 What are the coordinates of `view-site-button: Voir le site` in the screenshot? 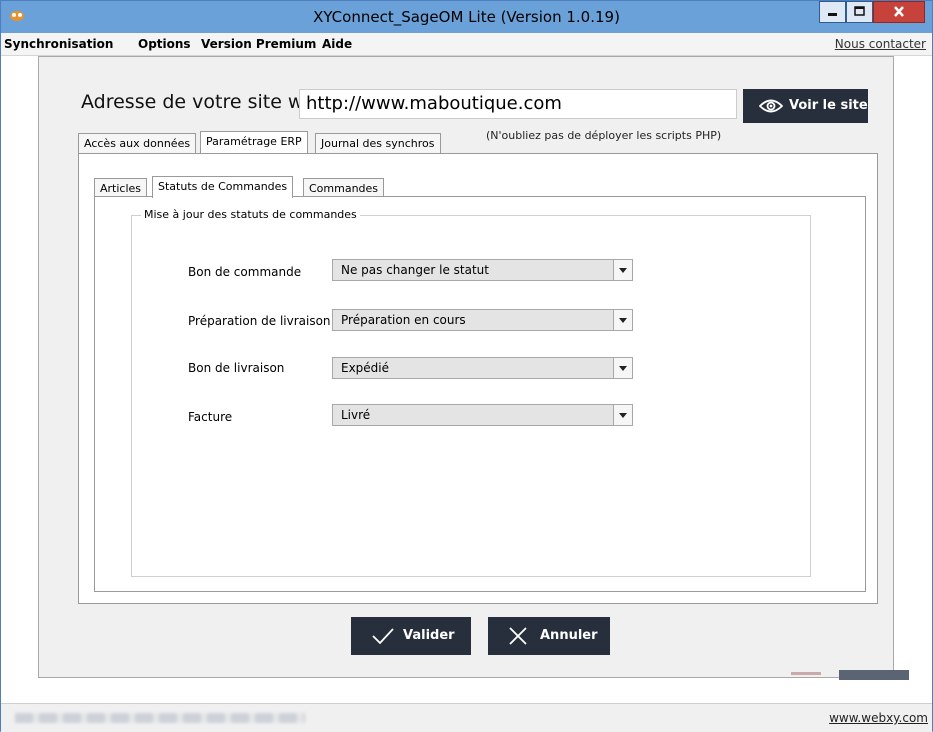 It's located at (805, 106).